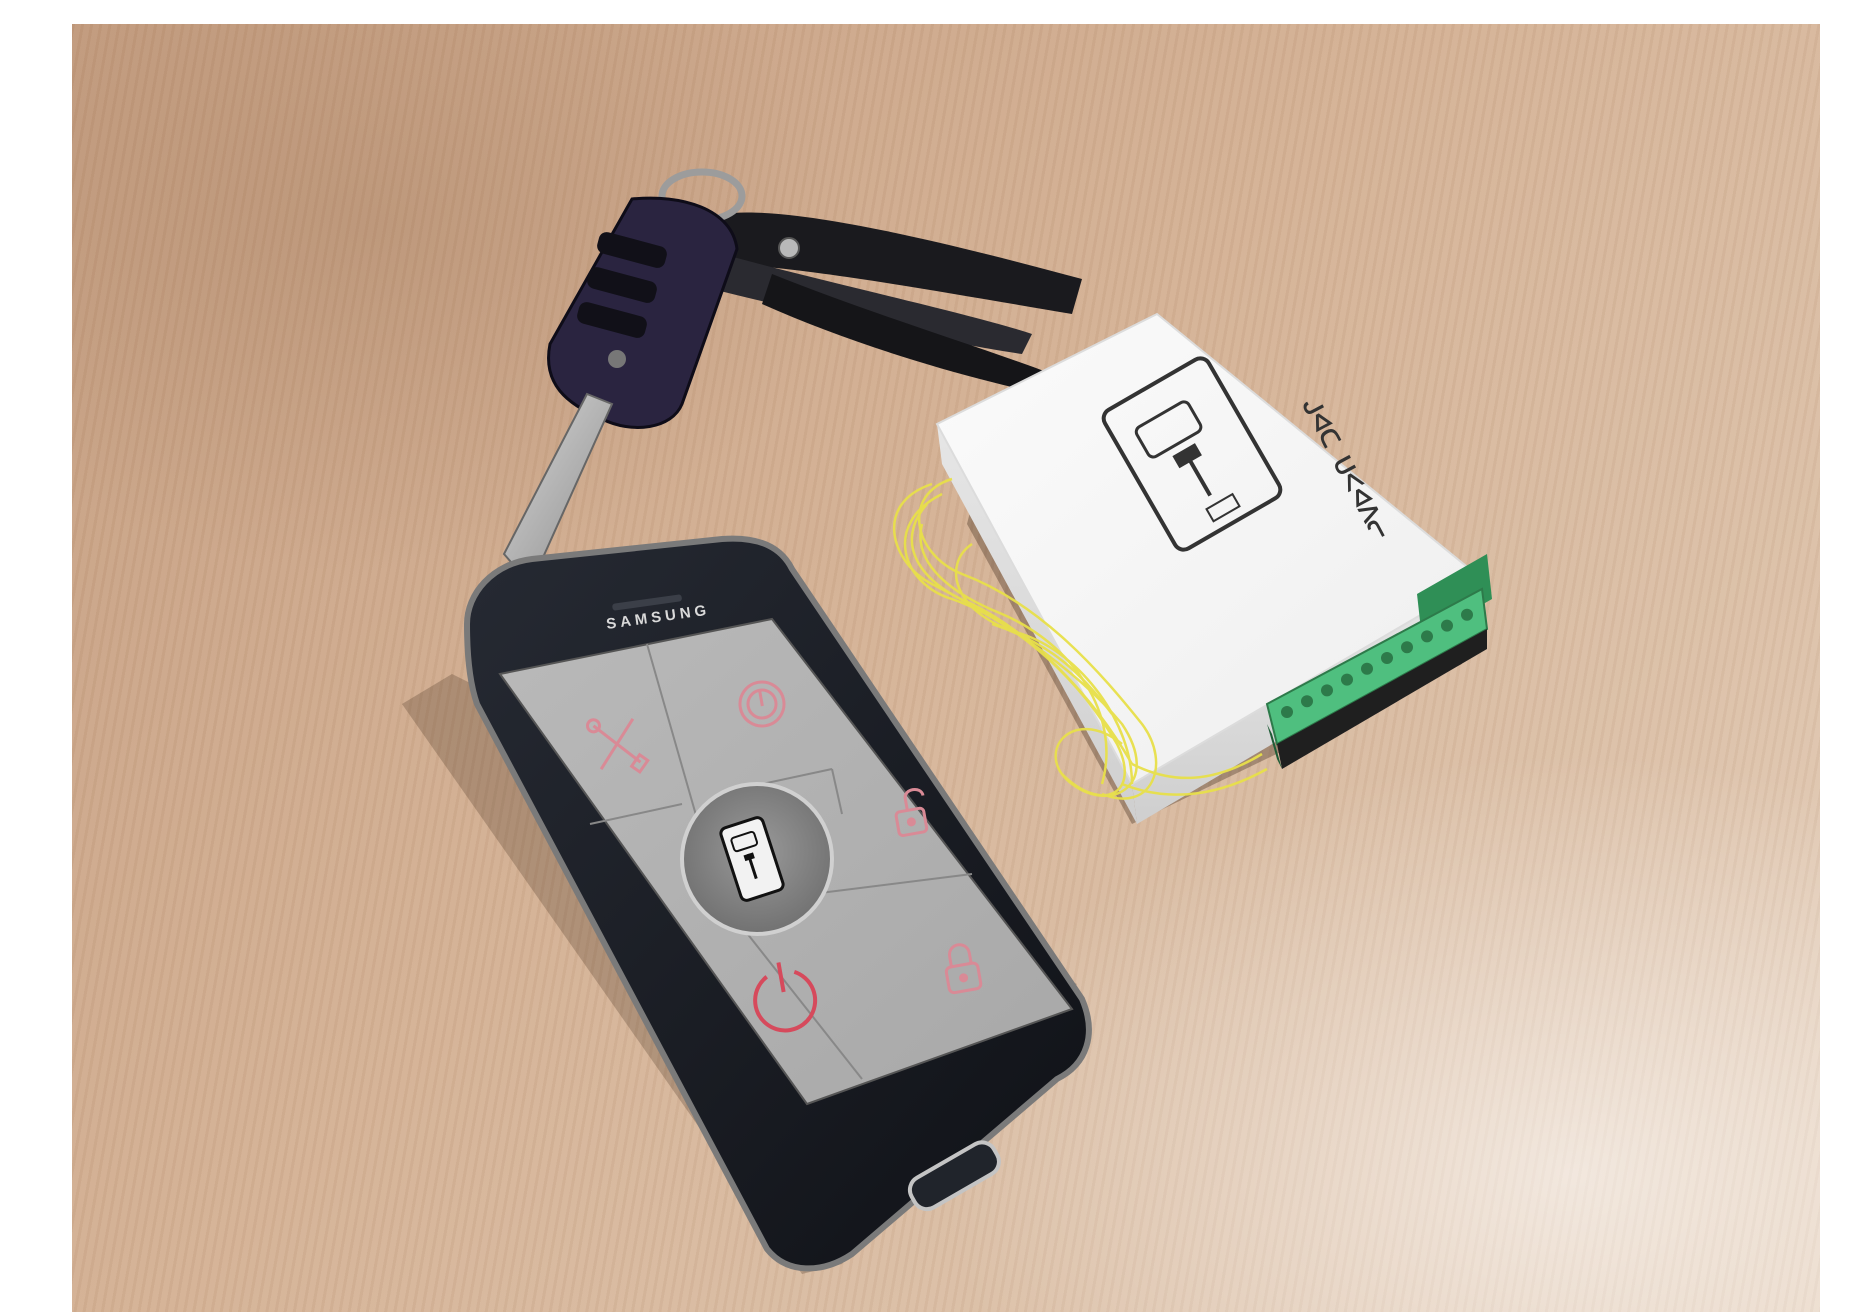 The image size is (1856, 1312). What do you see at coordinates (558, 481) in the screenshot?
I see `key-blade` at bounding box center [558, 481].